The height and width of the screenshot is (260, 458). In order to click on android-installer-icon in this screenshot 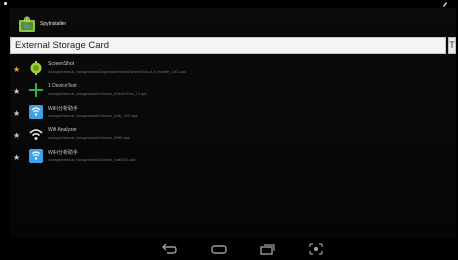, I will do `click(27, 24)`.